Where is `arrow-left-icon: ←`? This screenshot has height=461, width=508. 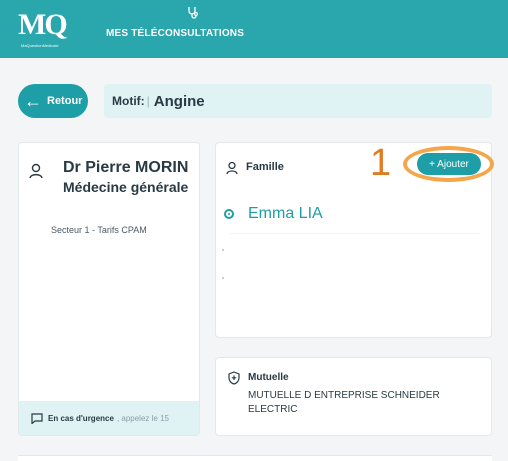 arrow-left-icon: ← is located at coordinates (33, 101).